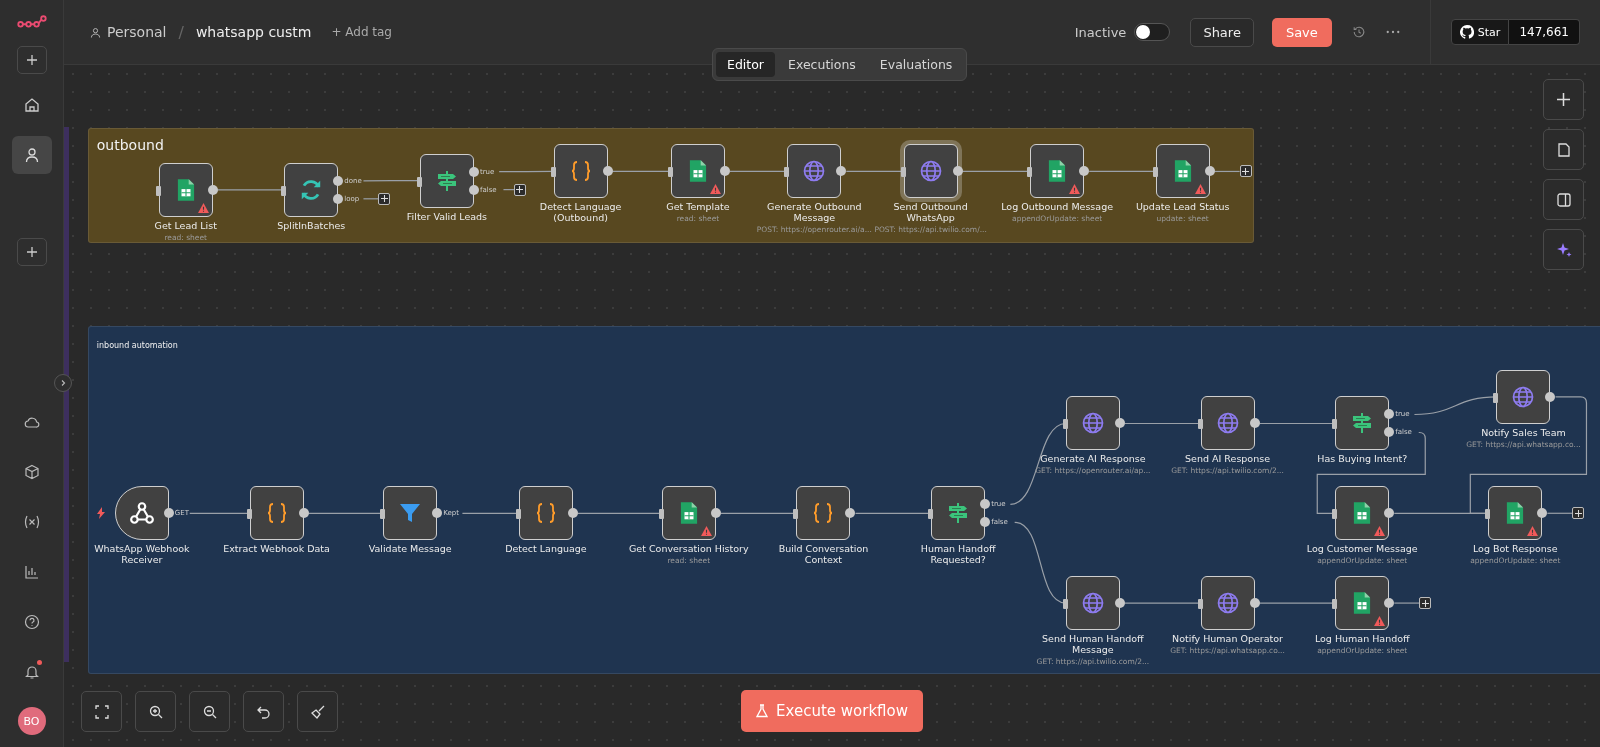 This screenshot has width=1600, height=747. I want to click on tidy-up-button, so click(317, 711).